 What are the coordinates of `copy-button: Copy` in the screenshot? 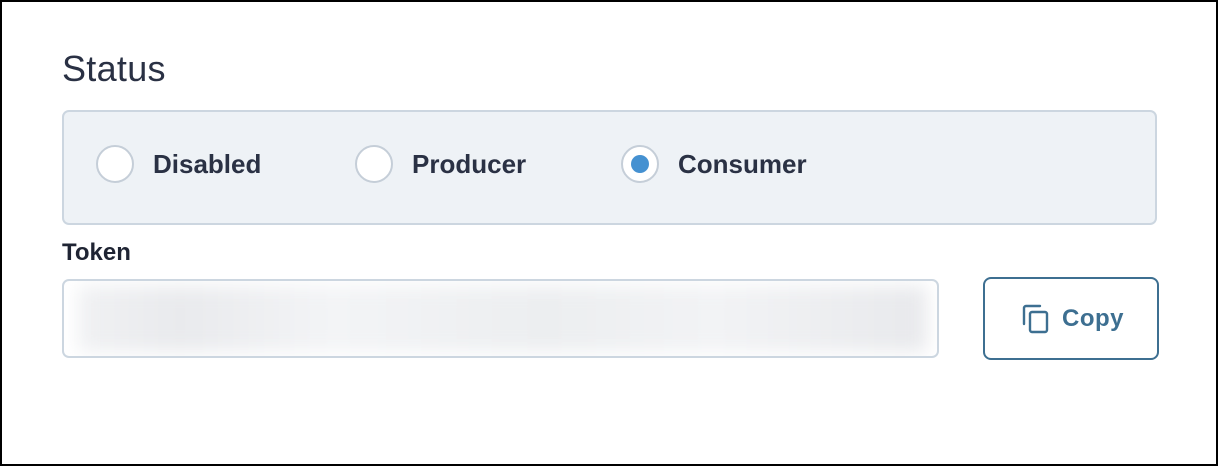 It's located at (1071, 318).